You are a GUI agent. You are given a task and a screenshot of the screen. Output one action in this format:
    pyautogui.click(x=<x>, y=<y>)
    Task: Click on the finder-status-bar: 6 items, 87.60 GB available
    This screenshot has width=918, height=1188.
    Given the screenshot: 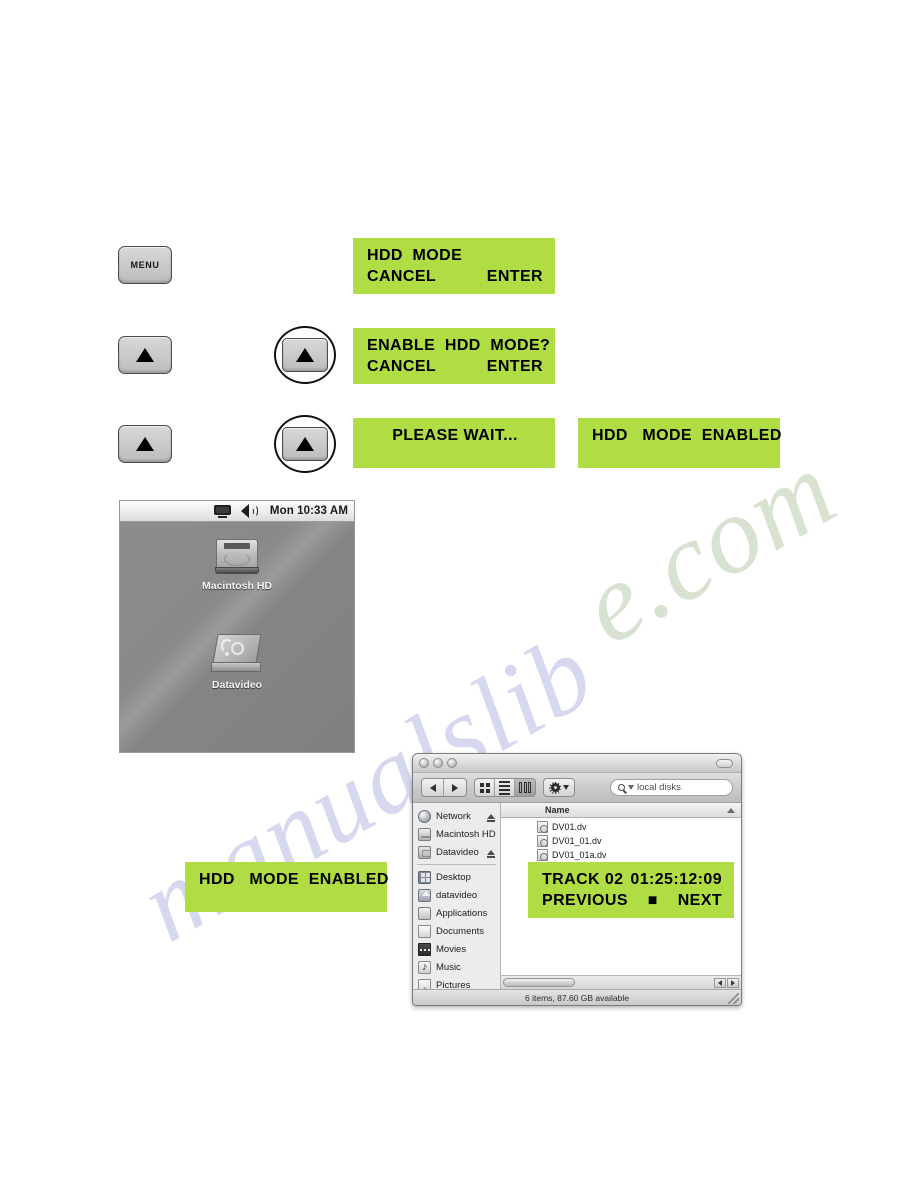 What is the action you would take?
    pyautogui.click(x=577, y=997)
    